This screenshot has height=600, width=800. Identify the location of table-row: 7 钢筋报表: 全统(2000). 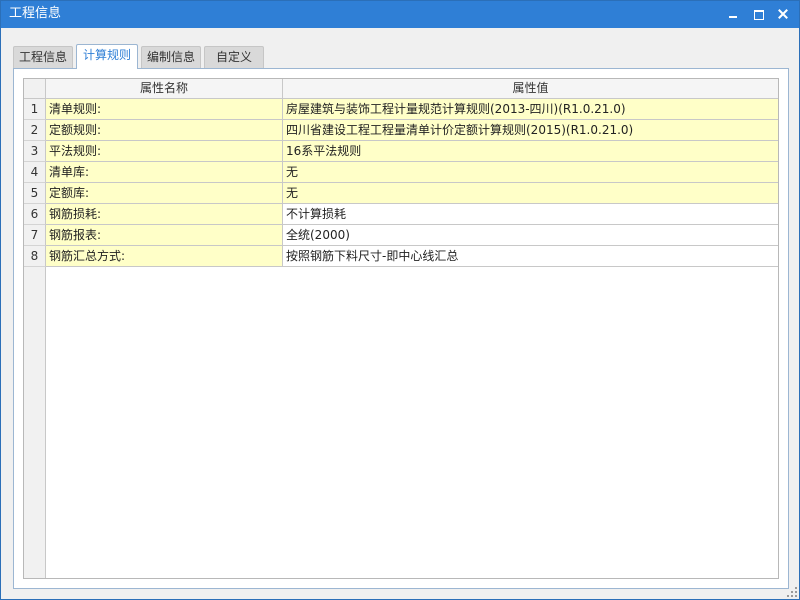
(401, 235).